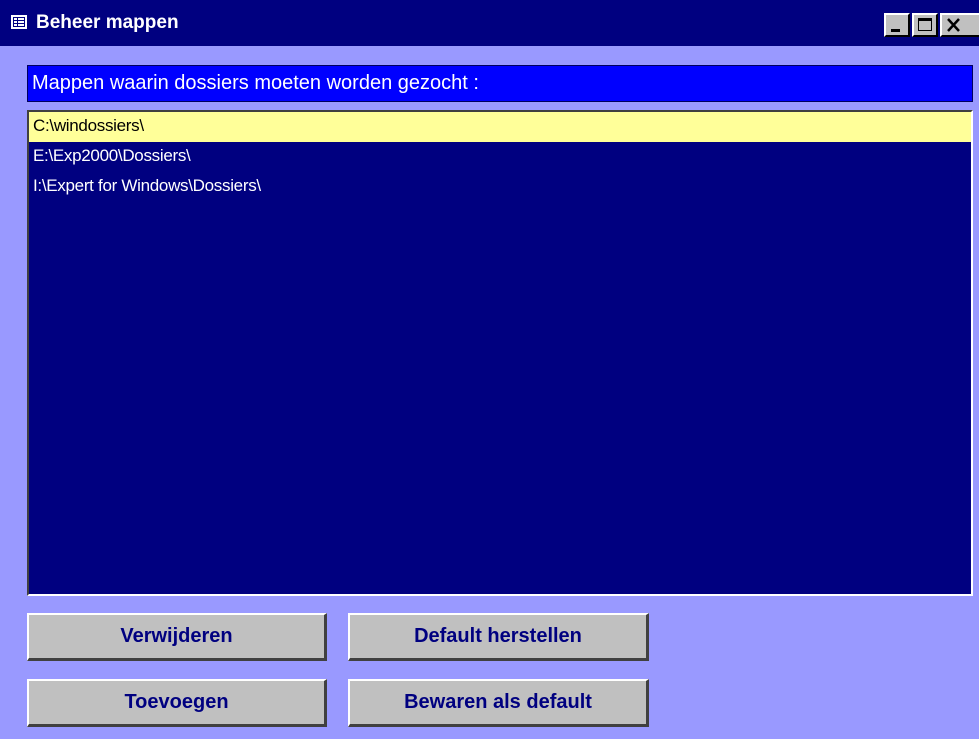  Describe the element at coordinates (498, 703) in the screenshot. I see `save-as-default-button: Bewaren als default` at that location.